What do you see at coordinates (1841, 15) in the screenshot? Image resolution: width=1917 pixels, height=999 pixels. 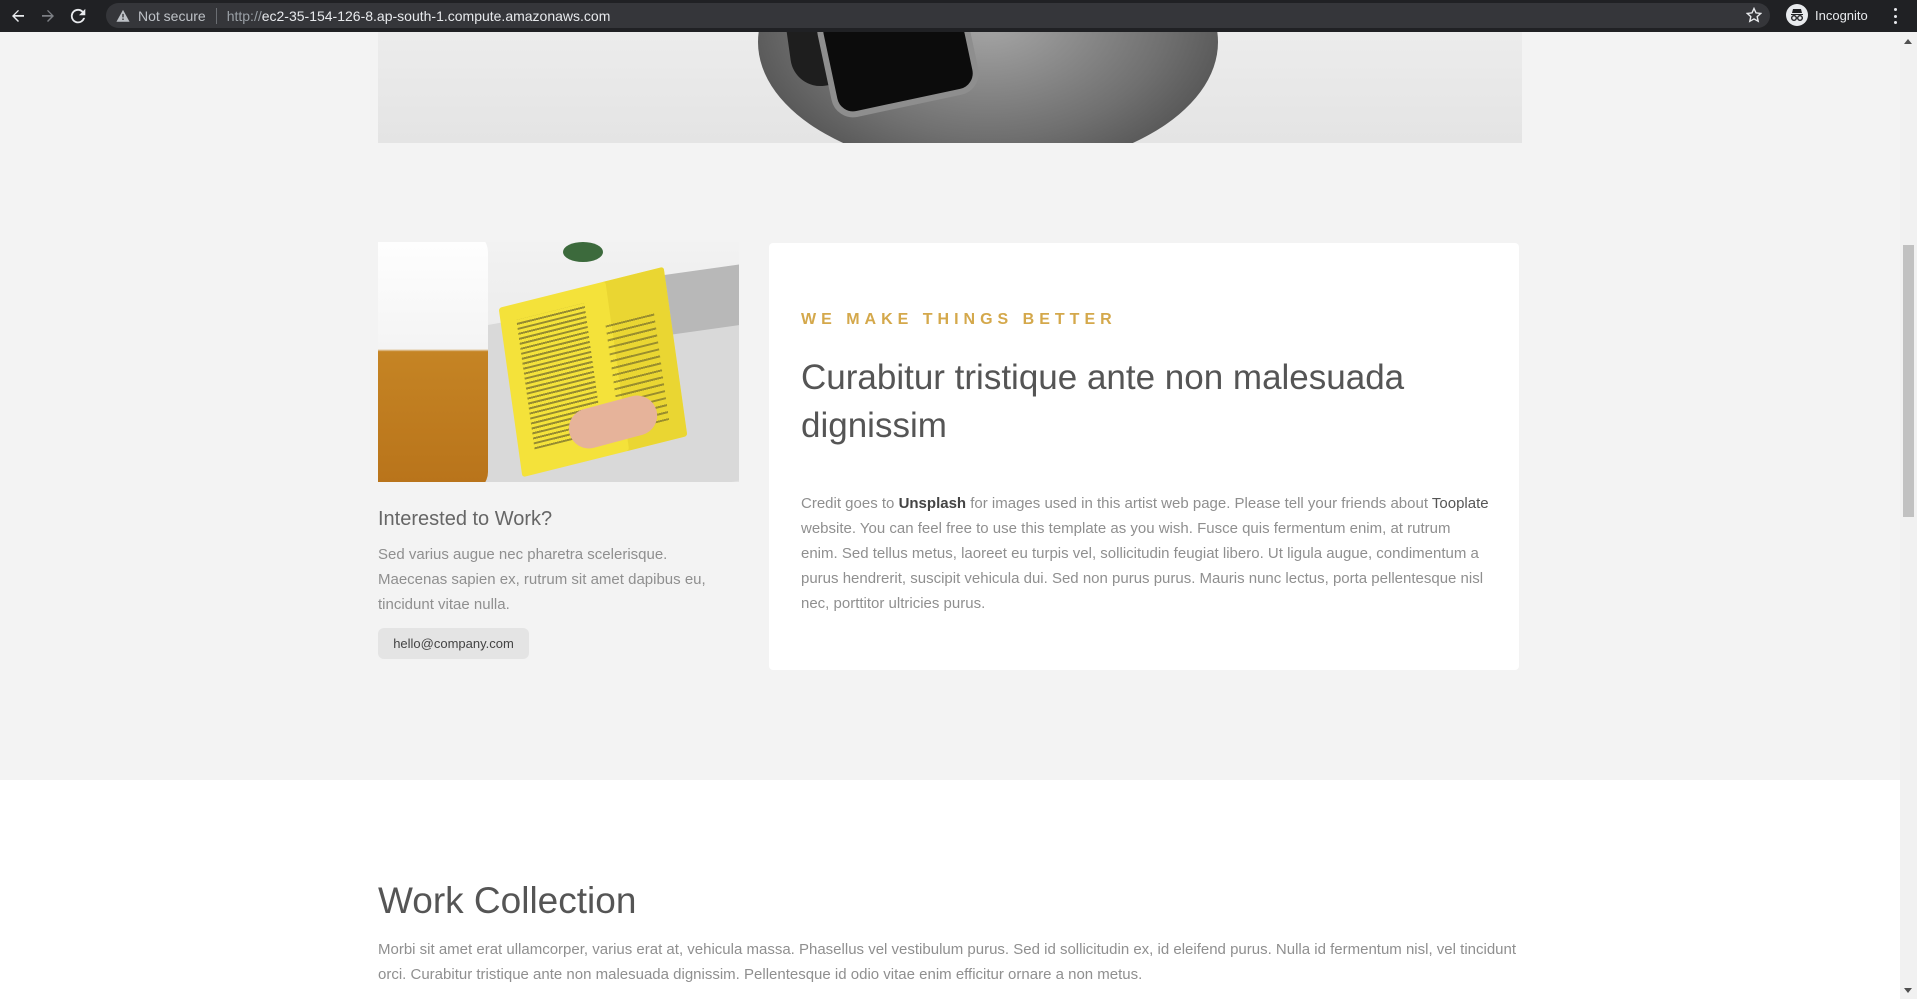 I see `profile-label: Incognito` at bounding box center [1841, 15].